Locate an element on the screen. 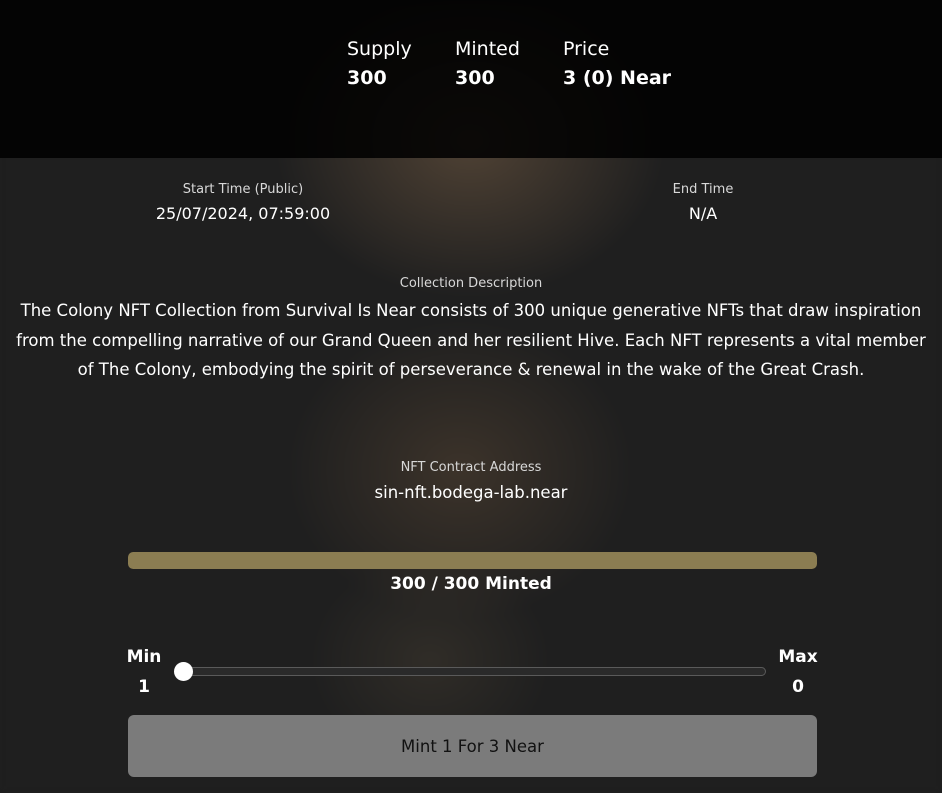 Image resolution: width=942 pixels, height=793 pixels. collection-description-label: Collection Description is located at coordinates (471, 283).